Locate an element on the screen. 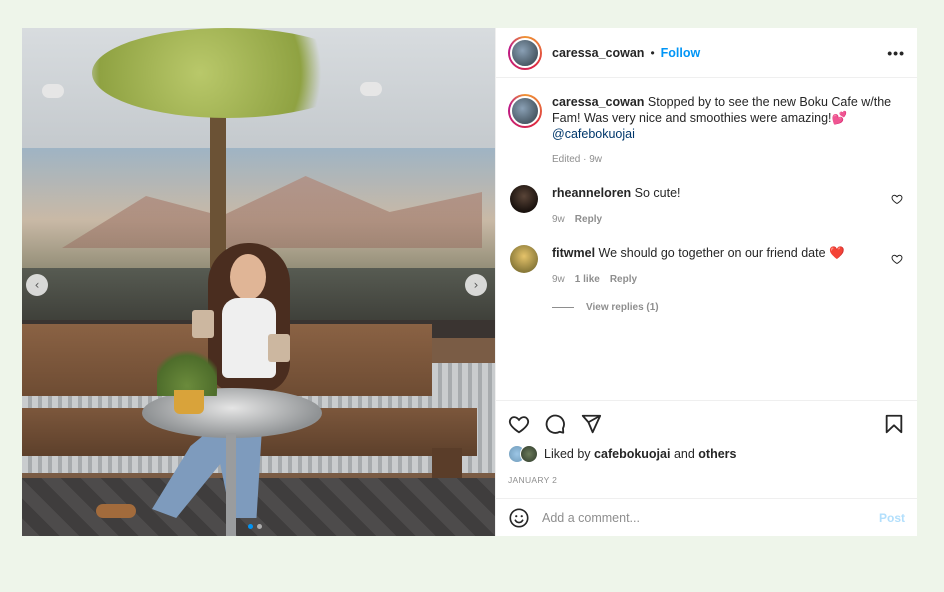 The image size is (944, 592). liked-by-user: cafebokuojai is located at coordinates (632, 454).